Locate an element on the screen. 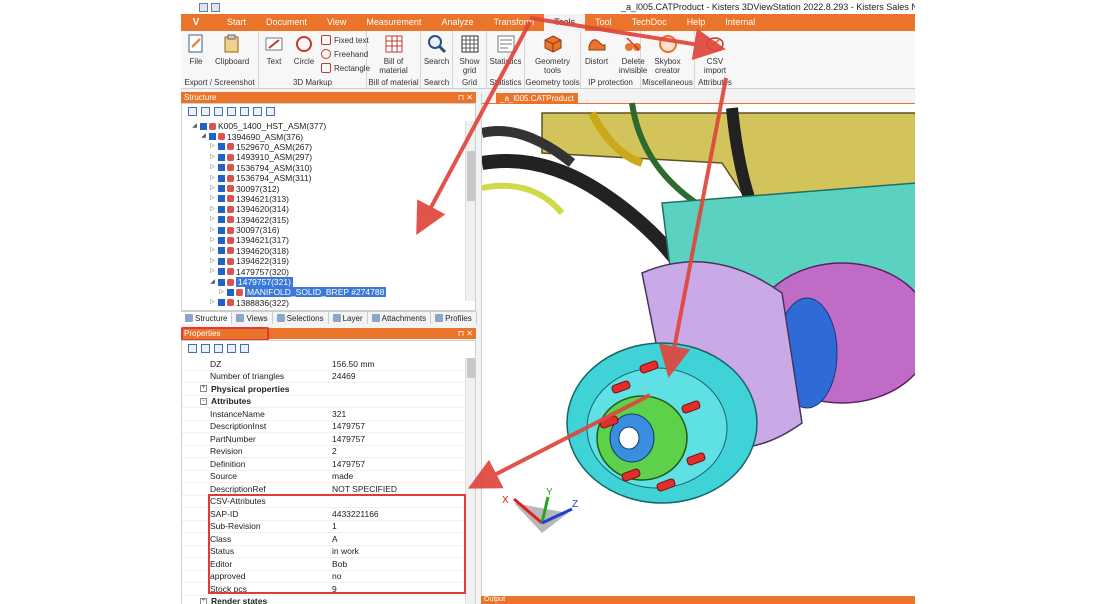 The image size is (1113, 604). tree-item: ◢ 1479757(321) is located at coordinates (323, 282).